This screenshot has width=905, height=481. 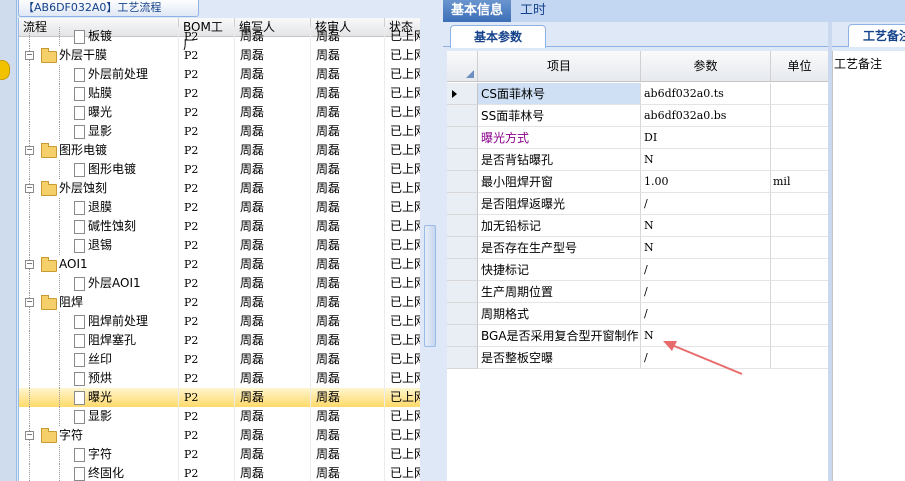 What do you see at coordinates (533, 11) in the screenshot?
I see `tab-work-time: 工时` at bounding box center [533, 11].